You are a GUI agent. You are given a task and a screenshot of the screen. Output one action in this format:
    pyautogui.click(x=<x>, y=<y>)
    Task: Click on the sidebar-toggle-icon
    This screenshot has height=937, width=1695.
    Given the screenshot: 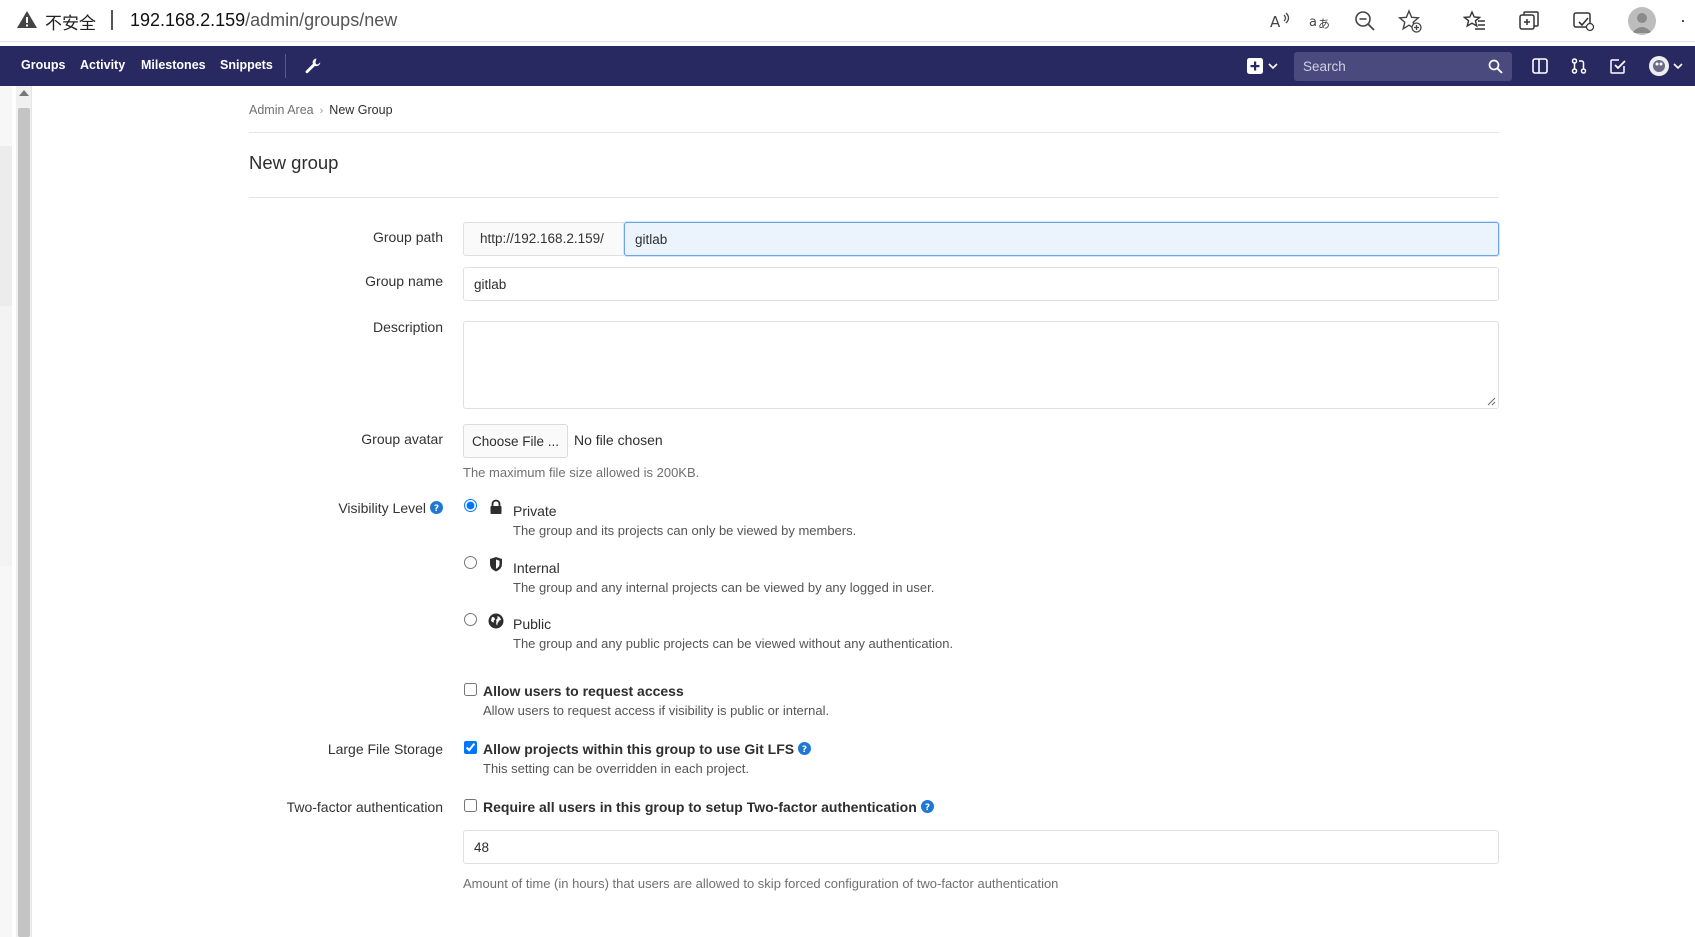 What is the action you would take?
    pyautogui.click(x=1540, y=66)
    